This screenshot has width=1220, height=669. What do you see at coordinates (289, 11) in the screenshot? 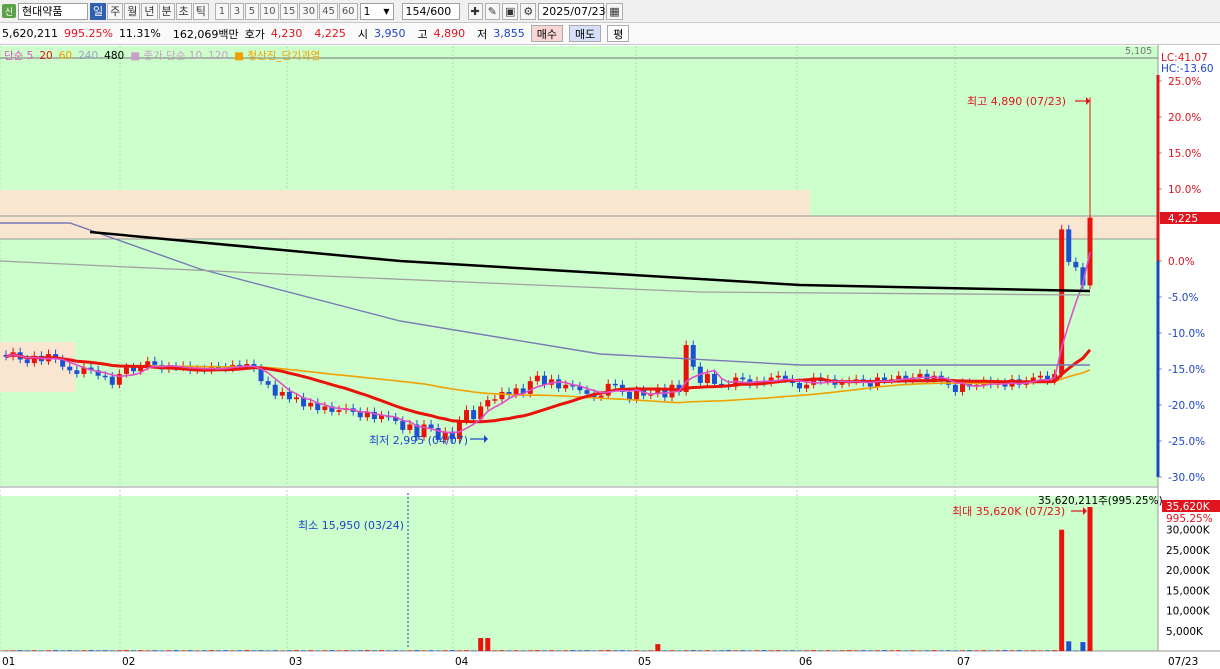
I see `interval-button-15: 15` at bounding box center [289, 11].